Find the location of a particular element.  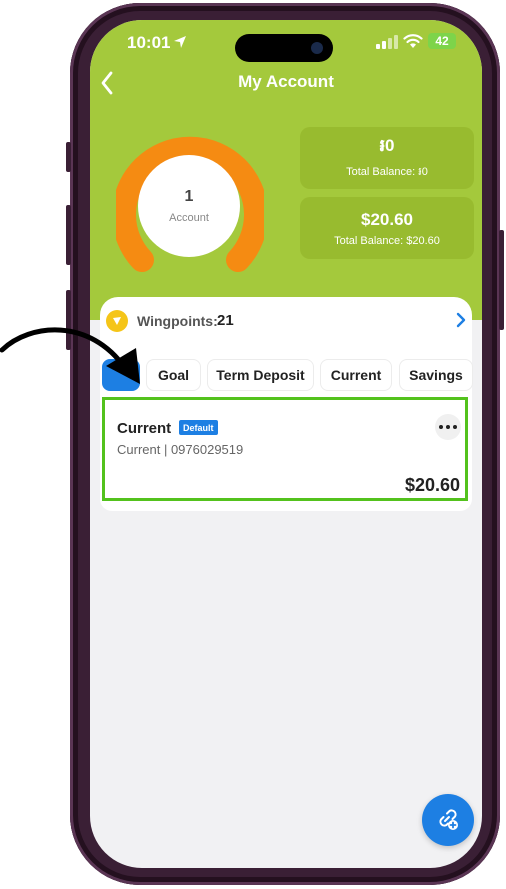

phone-power-button is located at coordinates (501, 280).